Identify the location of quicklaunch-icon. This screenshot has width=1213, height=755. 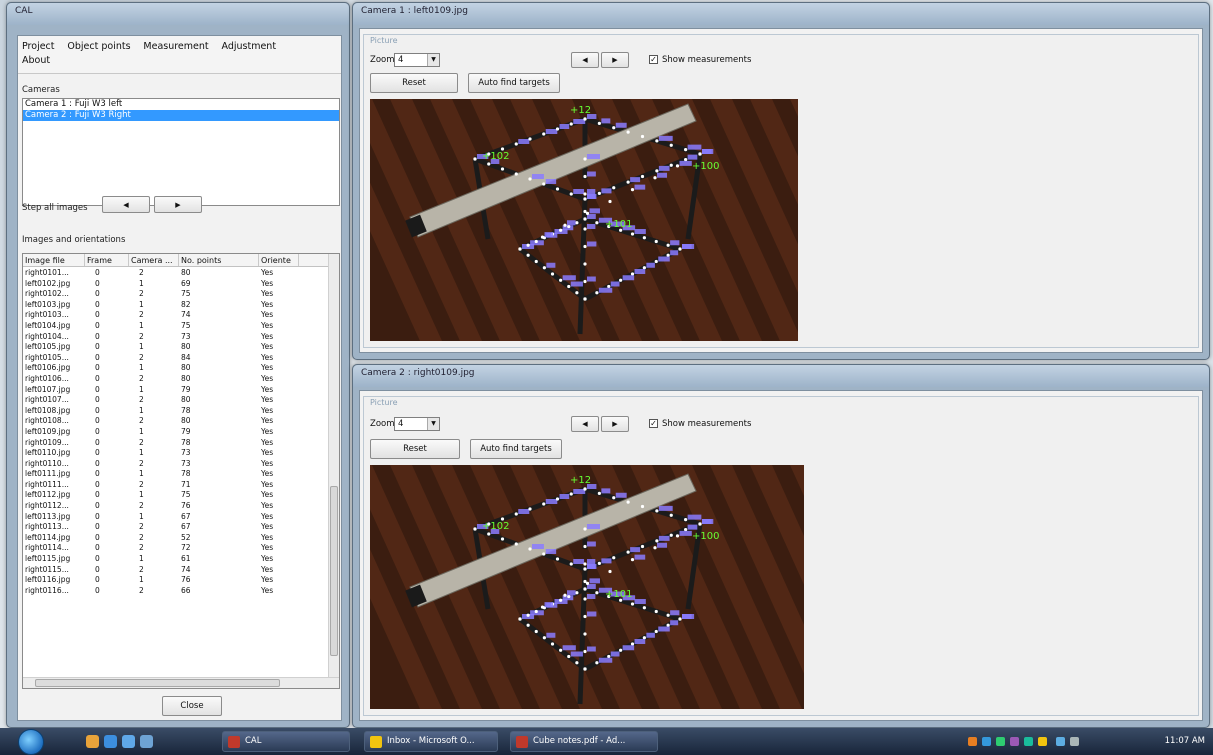
(92, 741).